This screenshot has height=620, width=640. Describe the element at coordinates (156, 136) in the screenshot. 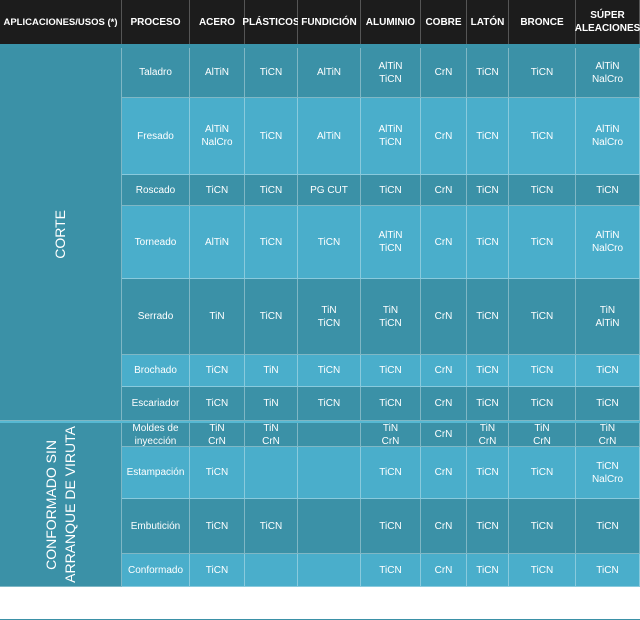

I see `process-cell: Fresado` at that location.